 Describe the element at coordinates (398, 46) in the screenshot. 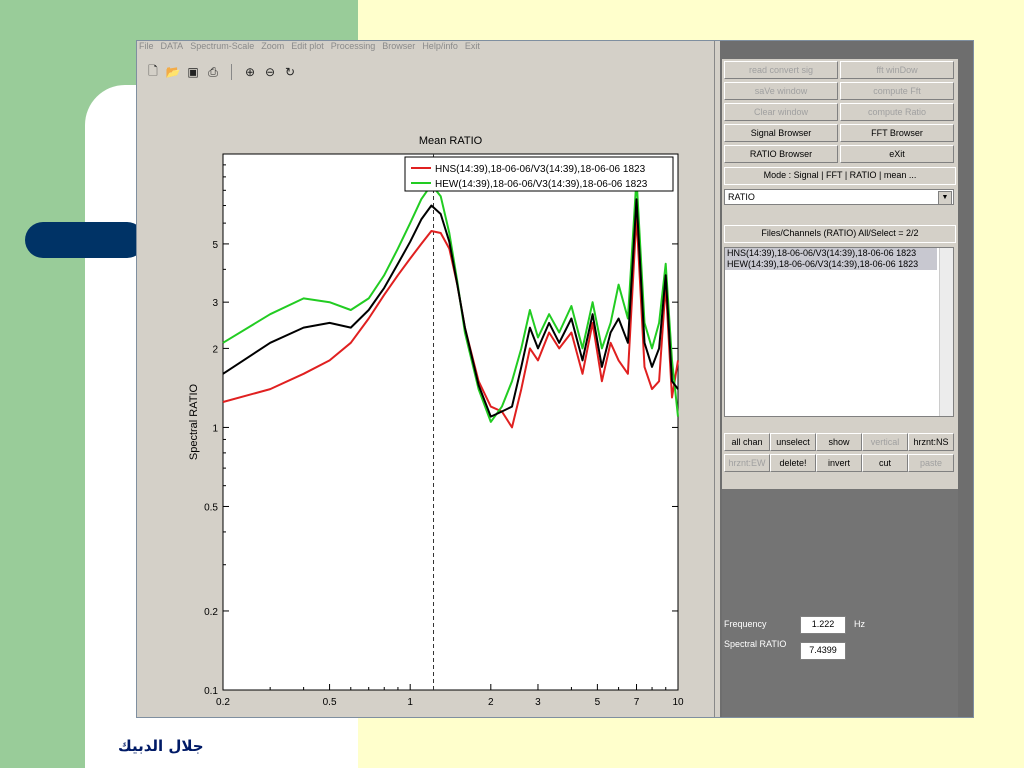

I see `menu-browser: Browser` at that location.